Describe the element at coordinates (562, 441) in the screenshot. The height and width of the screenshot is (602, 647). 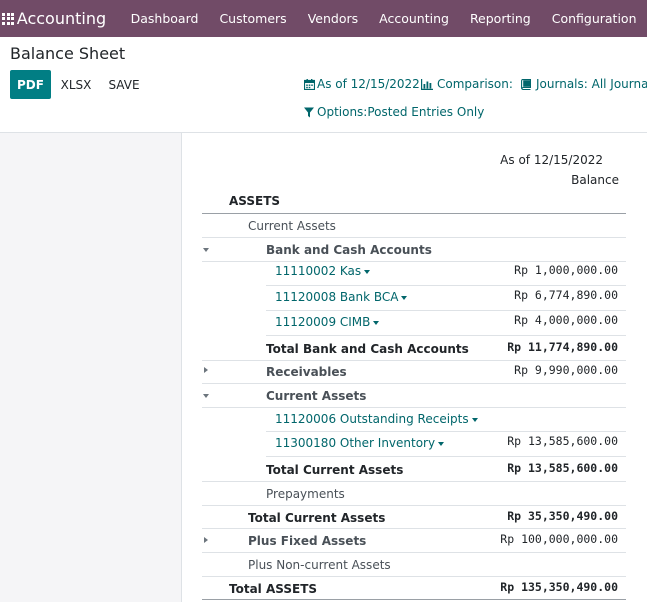
I see `account-other-inventory-amount: Rp 13,585,600.00` at that location.